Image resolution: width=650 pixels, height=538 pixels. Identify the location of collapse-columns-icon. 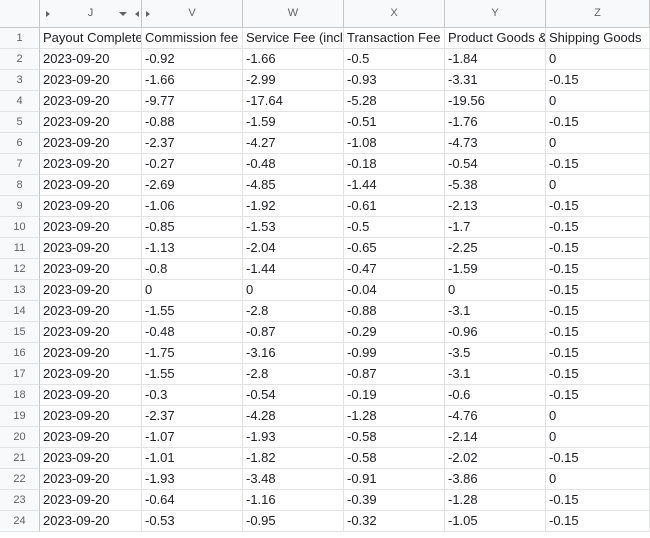
(137, 14).